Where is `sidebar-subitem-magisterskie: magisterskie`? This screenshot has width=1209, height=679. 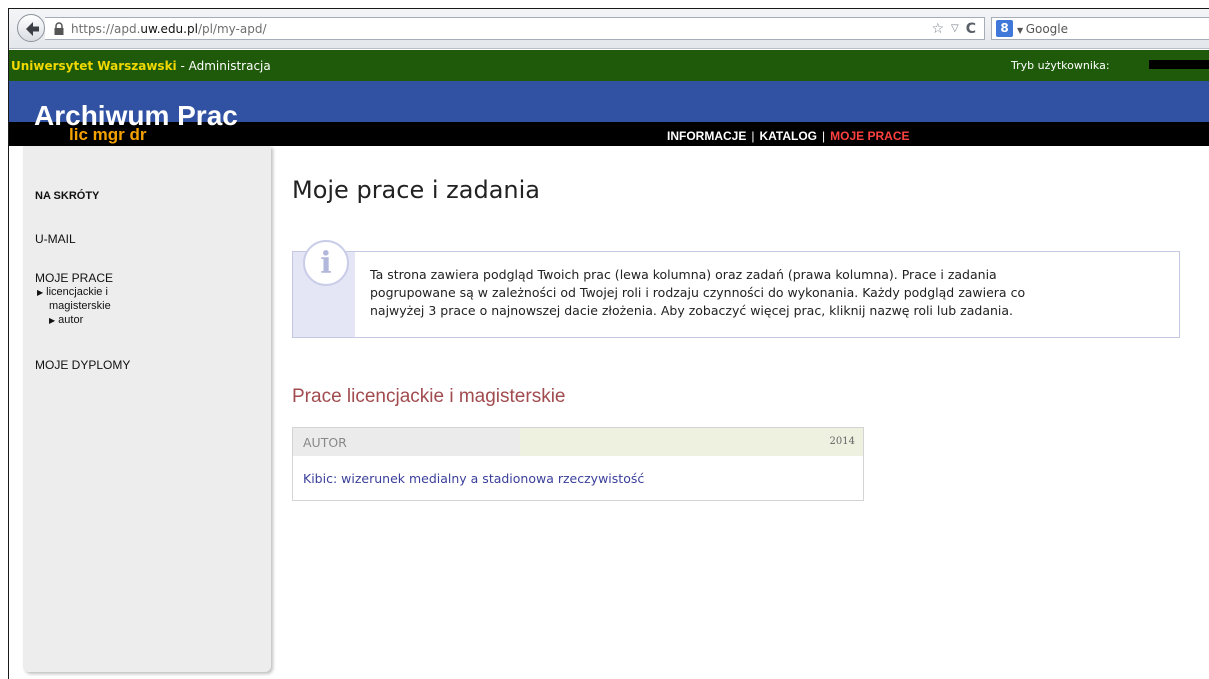
sidebar-subitem-magisterskie: magisterskie is located at coordinates (80, 306).